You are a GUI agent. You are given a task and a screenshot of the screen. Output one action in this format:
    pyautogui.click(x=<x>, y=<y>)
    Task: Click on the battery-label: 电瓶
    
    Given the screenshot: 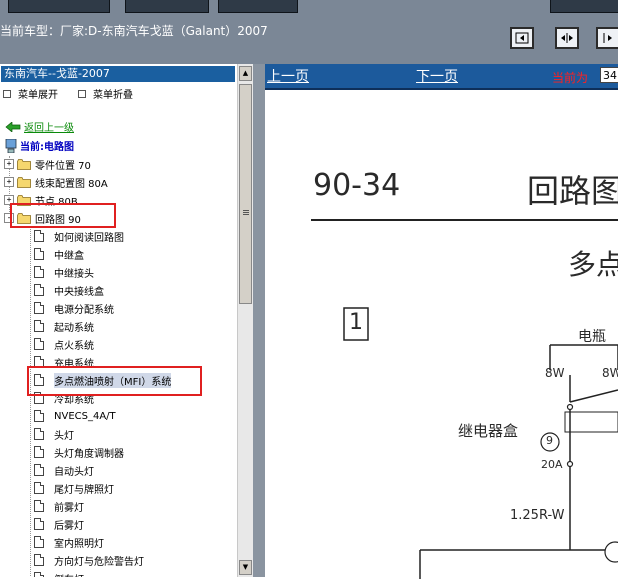 What is the action you would take?
    pyautogui.click(x=592, y=337)
    